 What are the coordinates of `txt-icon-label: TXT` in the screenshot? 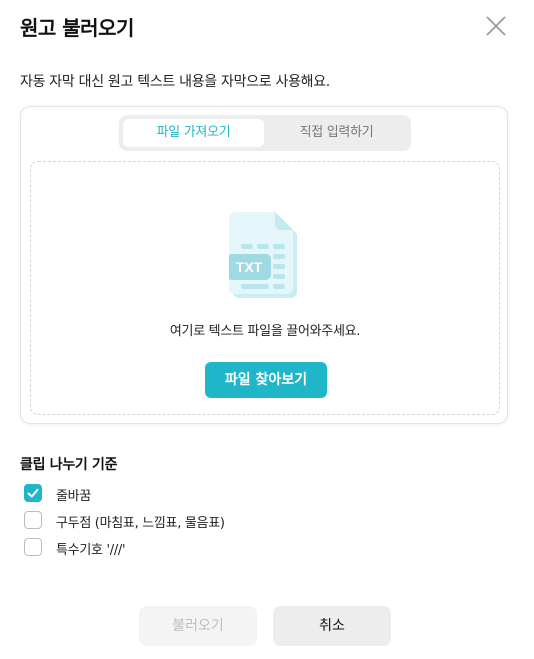 It's located at (249, 267).